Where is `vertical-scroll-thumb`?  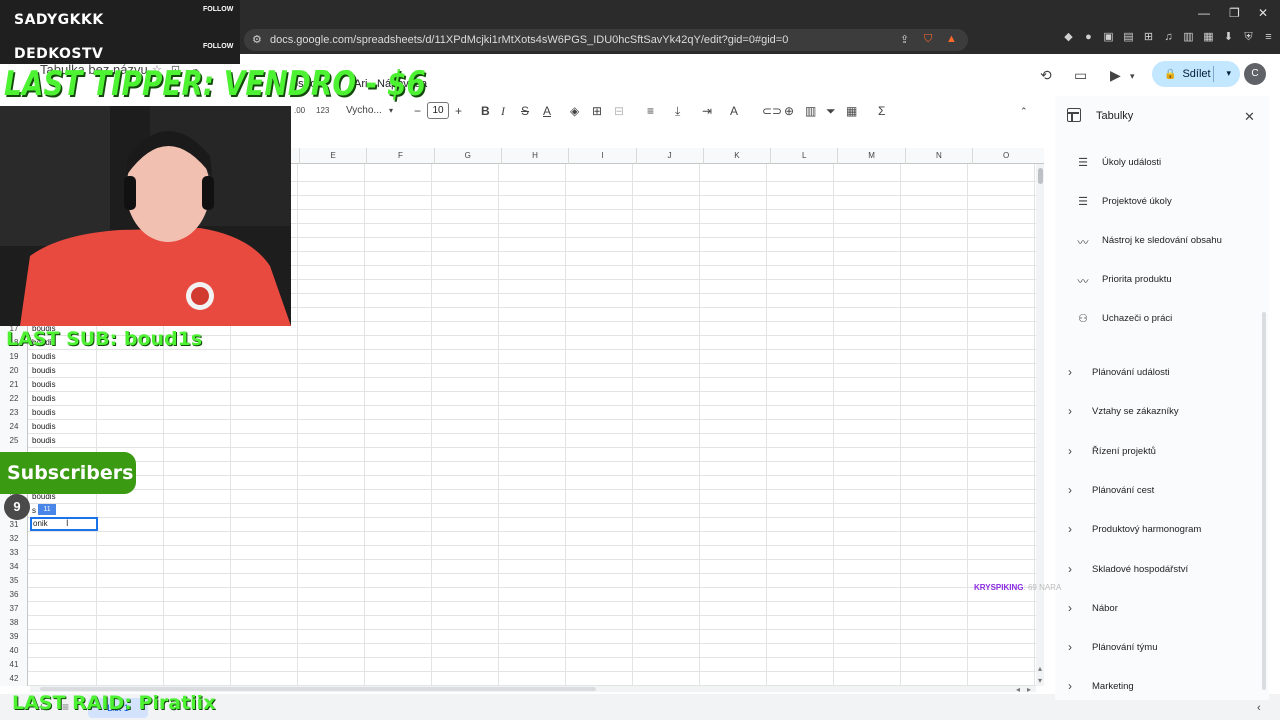 vertical-scroll-thumb is located at coordinates (1040, 176).